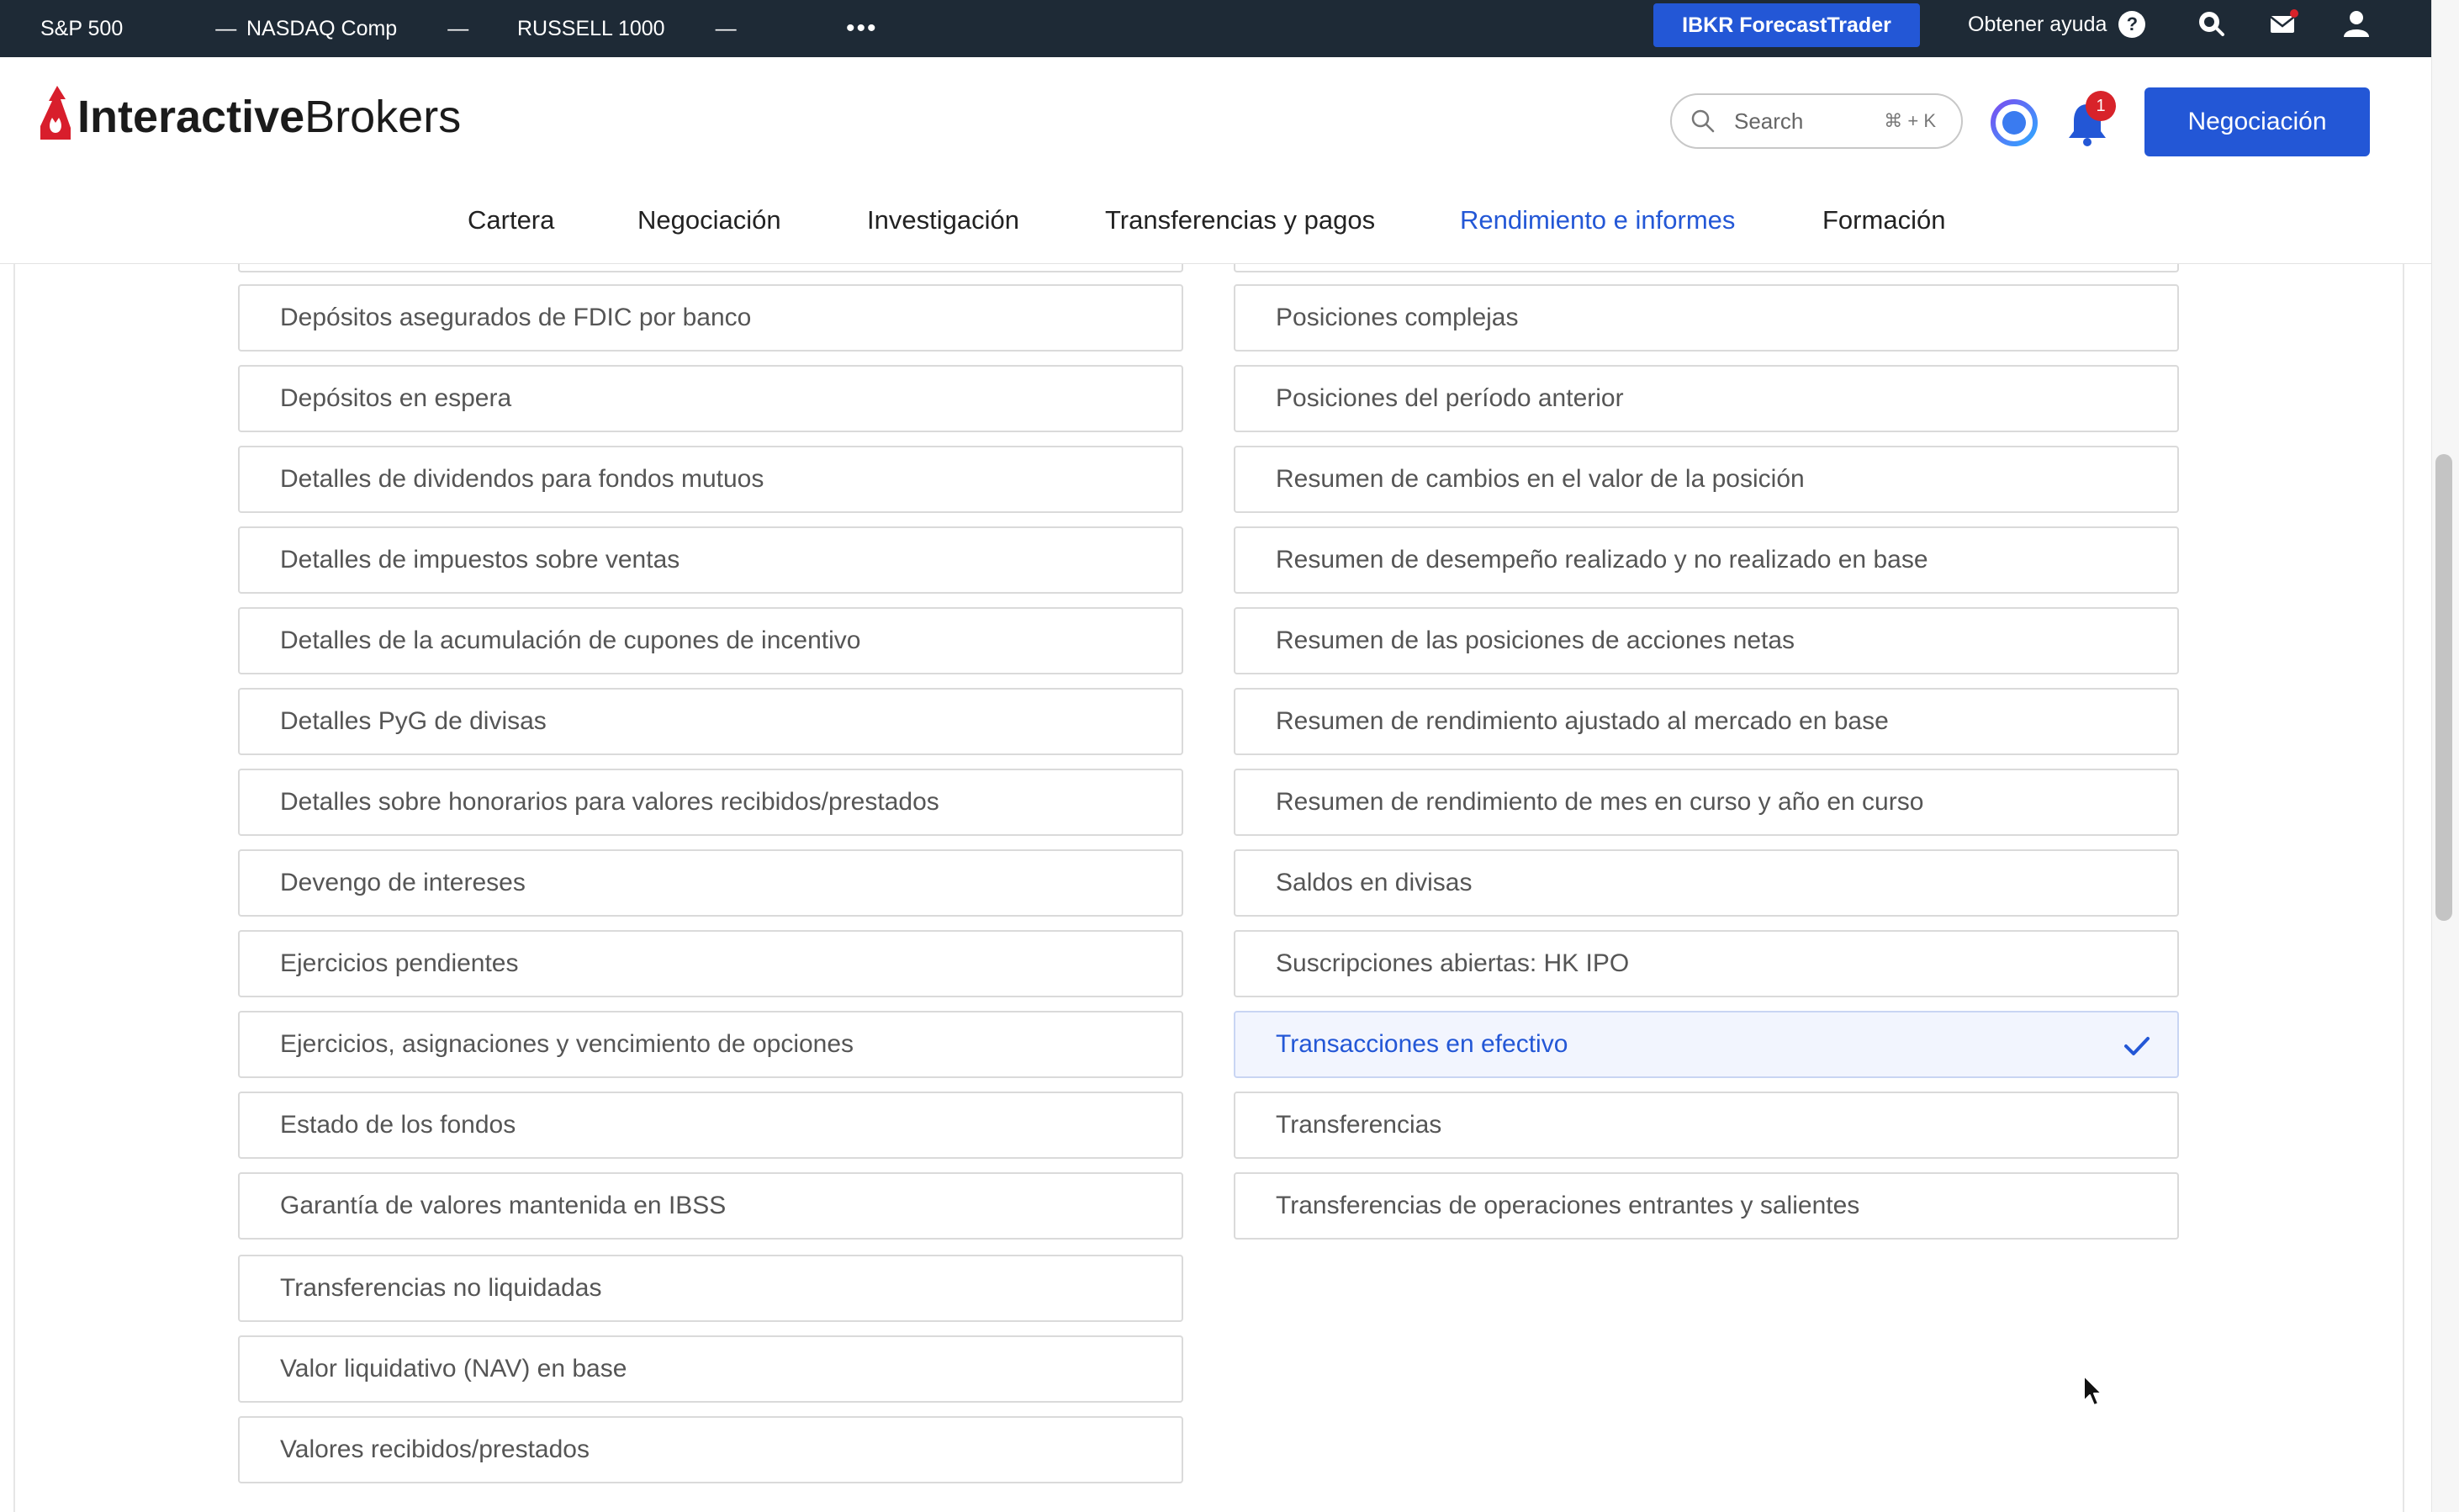 The width and height of the screenshot is (2459, 1512). I want to click on report-option-label: Garantía de valores mantenida en IBSS, so click(504, 1205).